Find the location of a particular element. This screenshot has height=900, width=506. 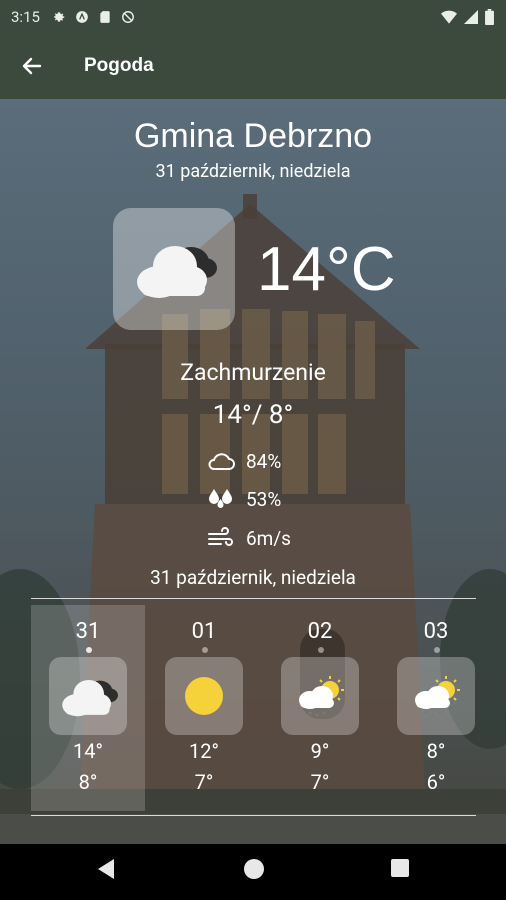

cloudiness-value: 84% is located at coordinates (264, 461).